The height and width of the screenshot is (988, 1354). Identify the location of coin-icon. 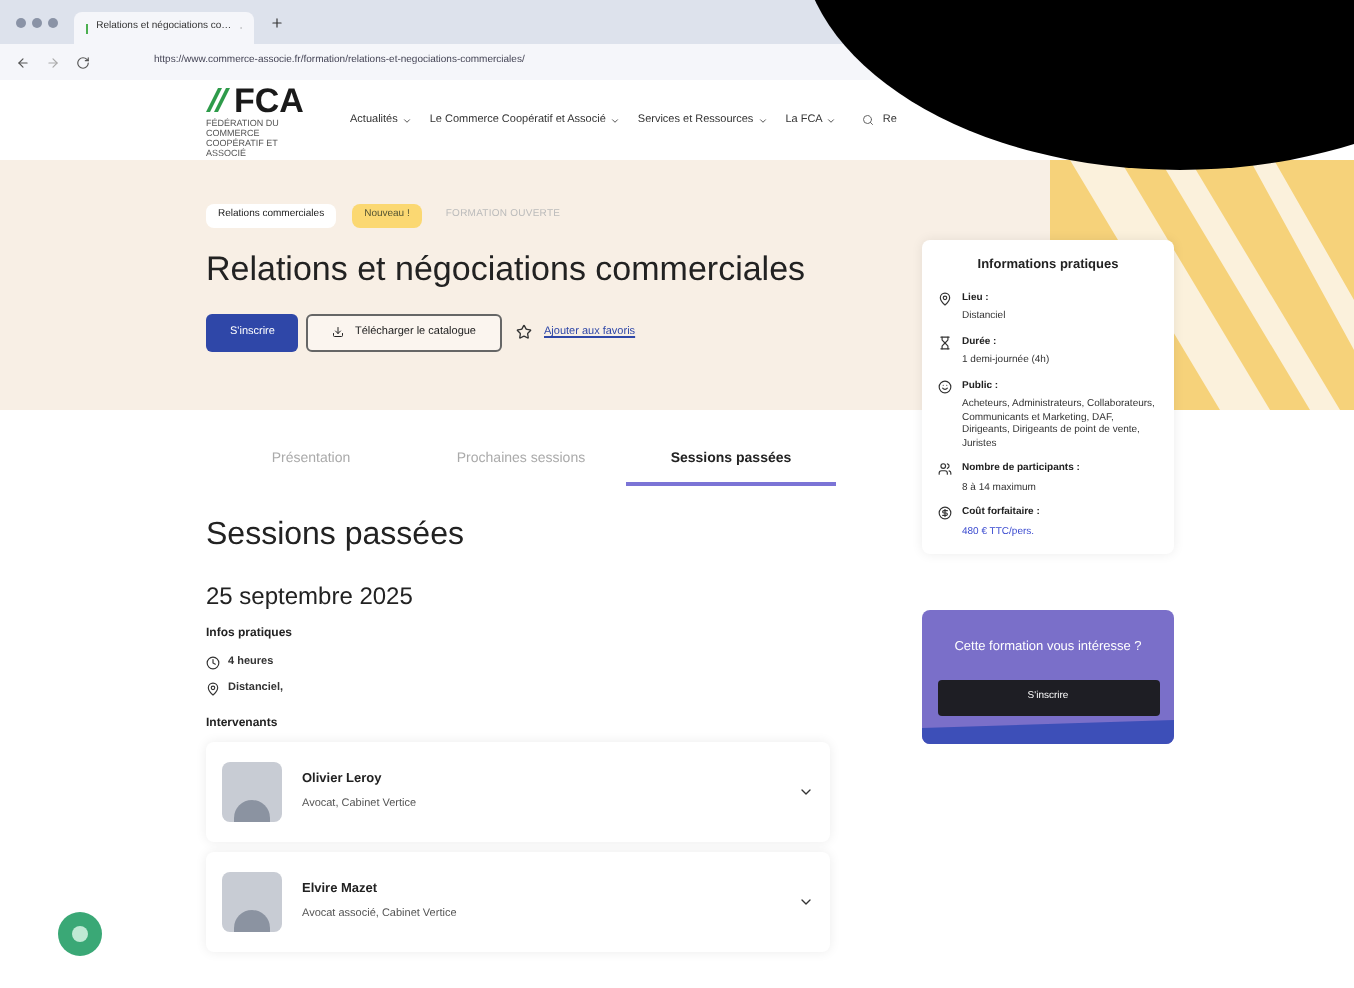
(945, 513).